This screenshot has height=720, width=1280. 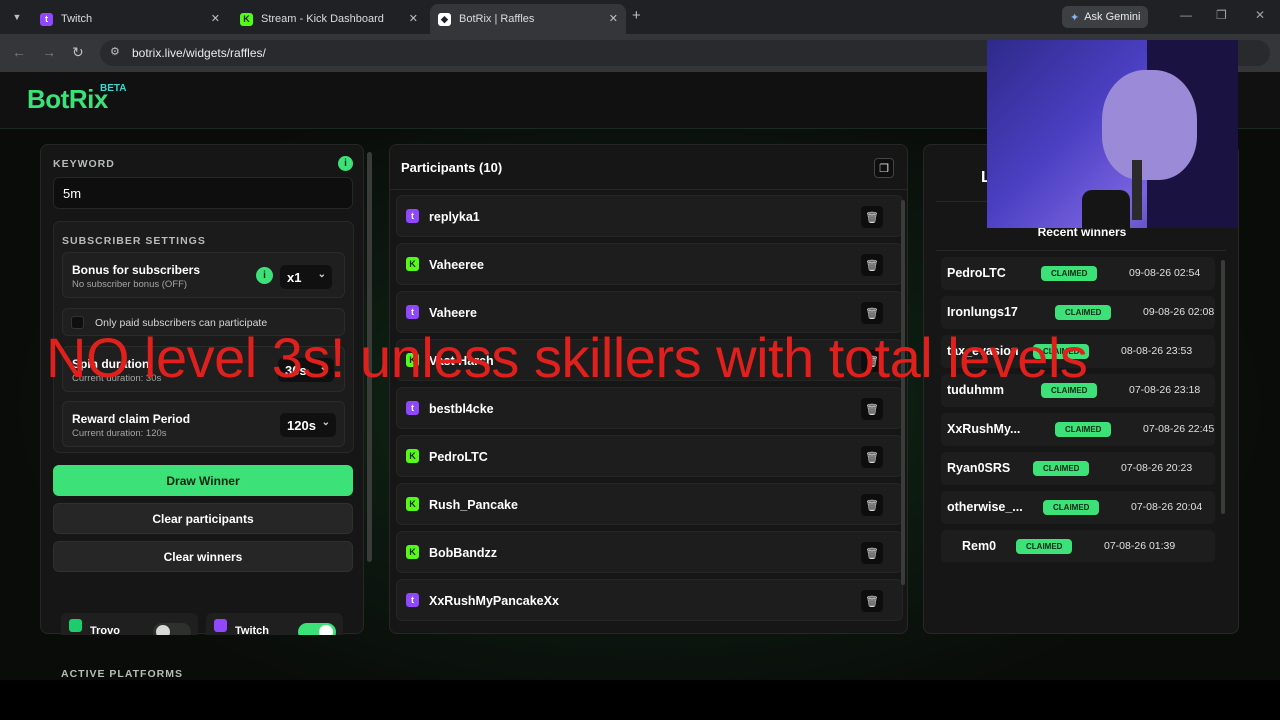 What do you see at coordinates (130, 19) in the screenshot?
I see `tab-twitch: t Twitch ✕` at bounding box center [130, 19].